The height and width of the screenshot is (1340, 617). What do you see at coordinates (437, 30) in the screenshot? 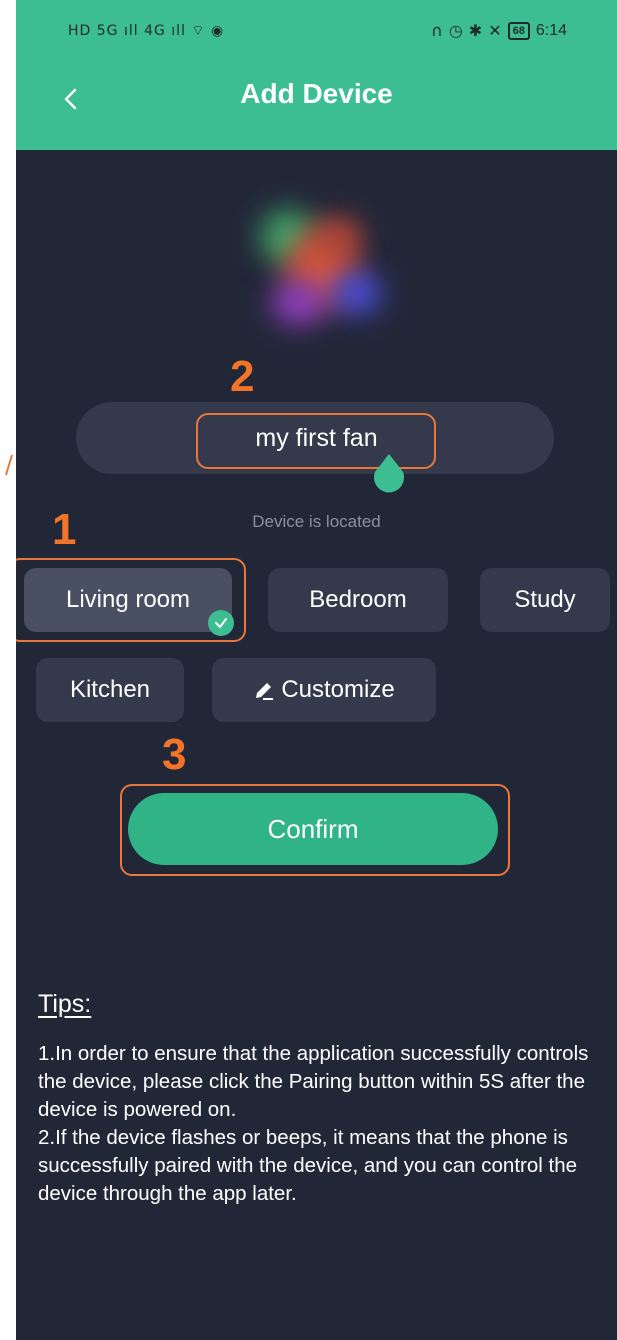
I see `headphones-icon: ∩` at bounding box center [437, 30].